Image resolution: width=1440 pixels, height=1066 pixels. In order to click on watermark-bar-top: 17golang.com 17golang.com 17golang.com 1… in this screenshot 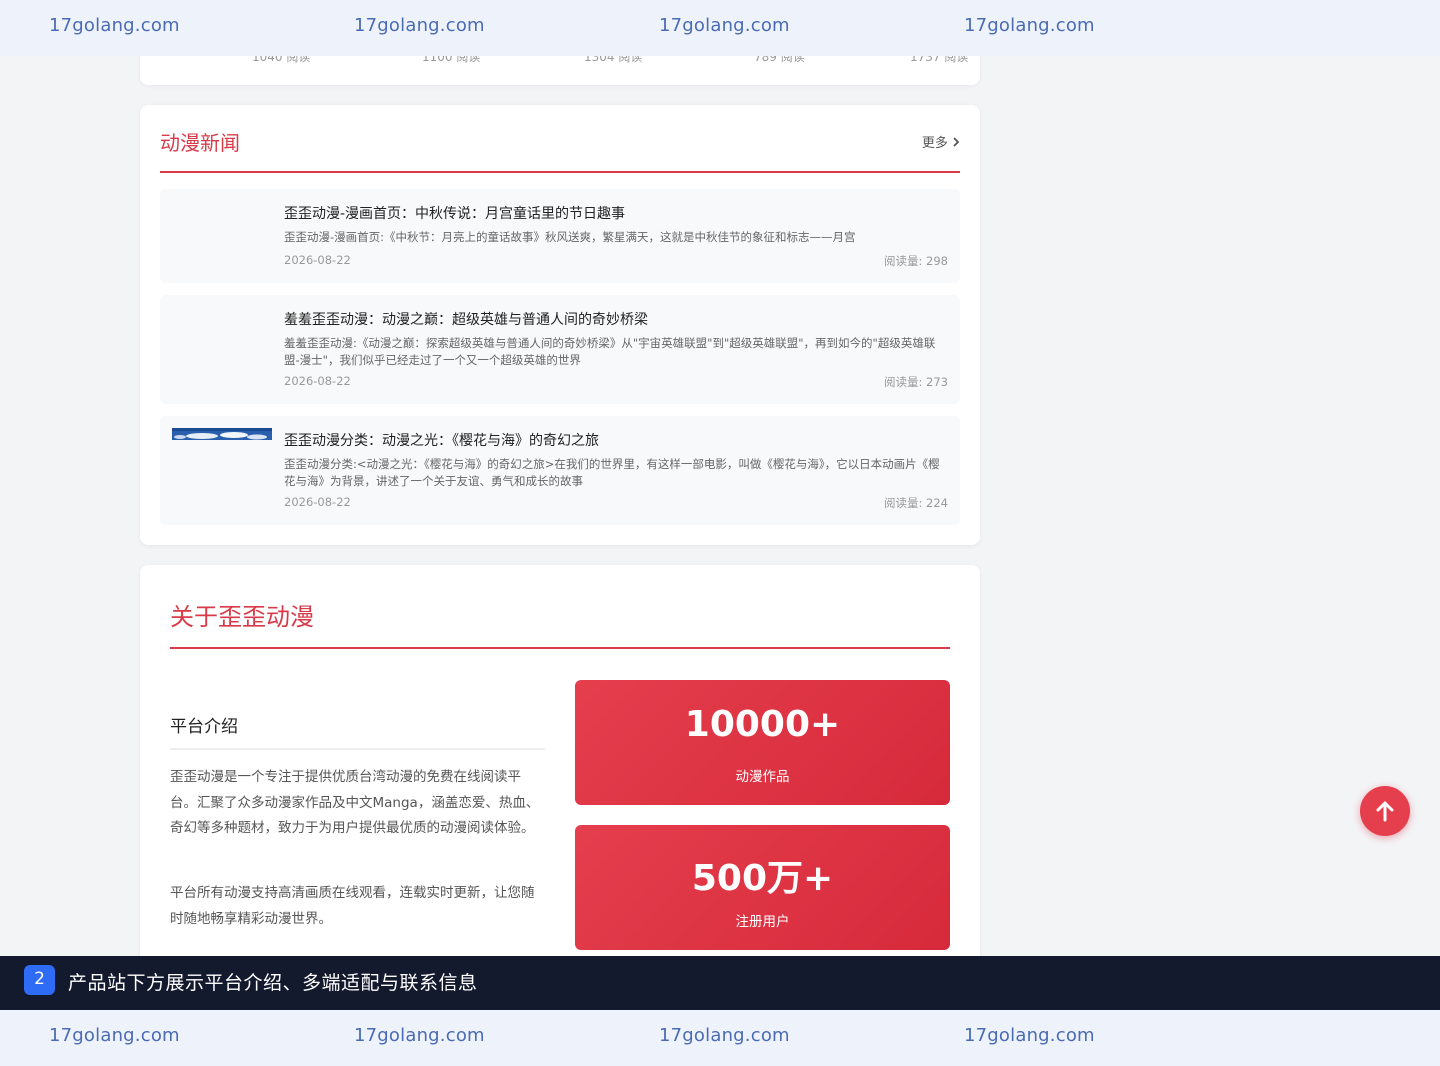, I will do `click(720, 28)`.